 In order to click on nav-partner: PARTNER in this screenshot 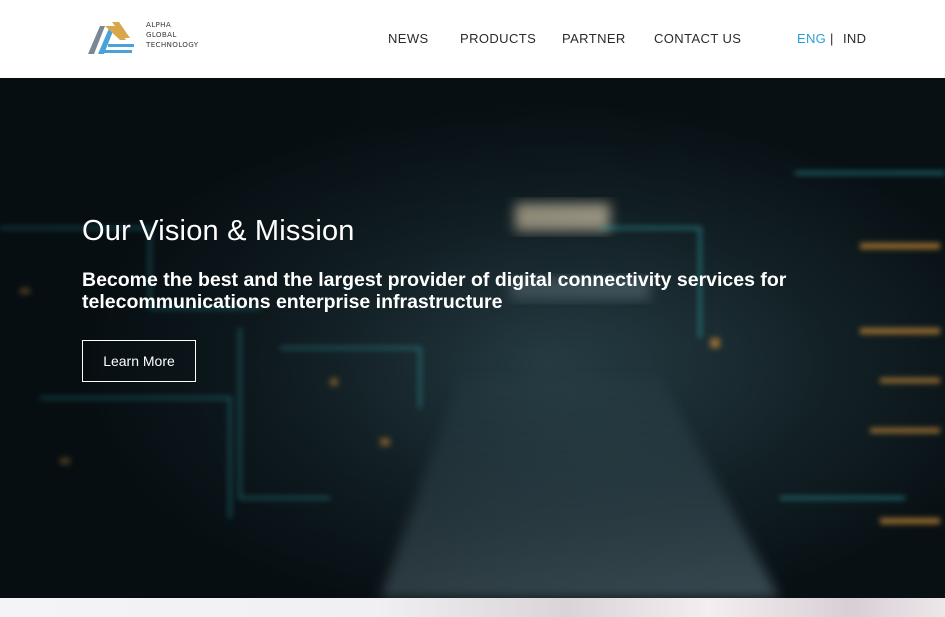, I will do `click(594, 38)`.